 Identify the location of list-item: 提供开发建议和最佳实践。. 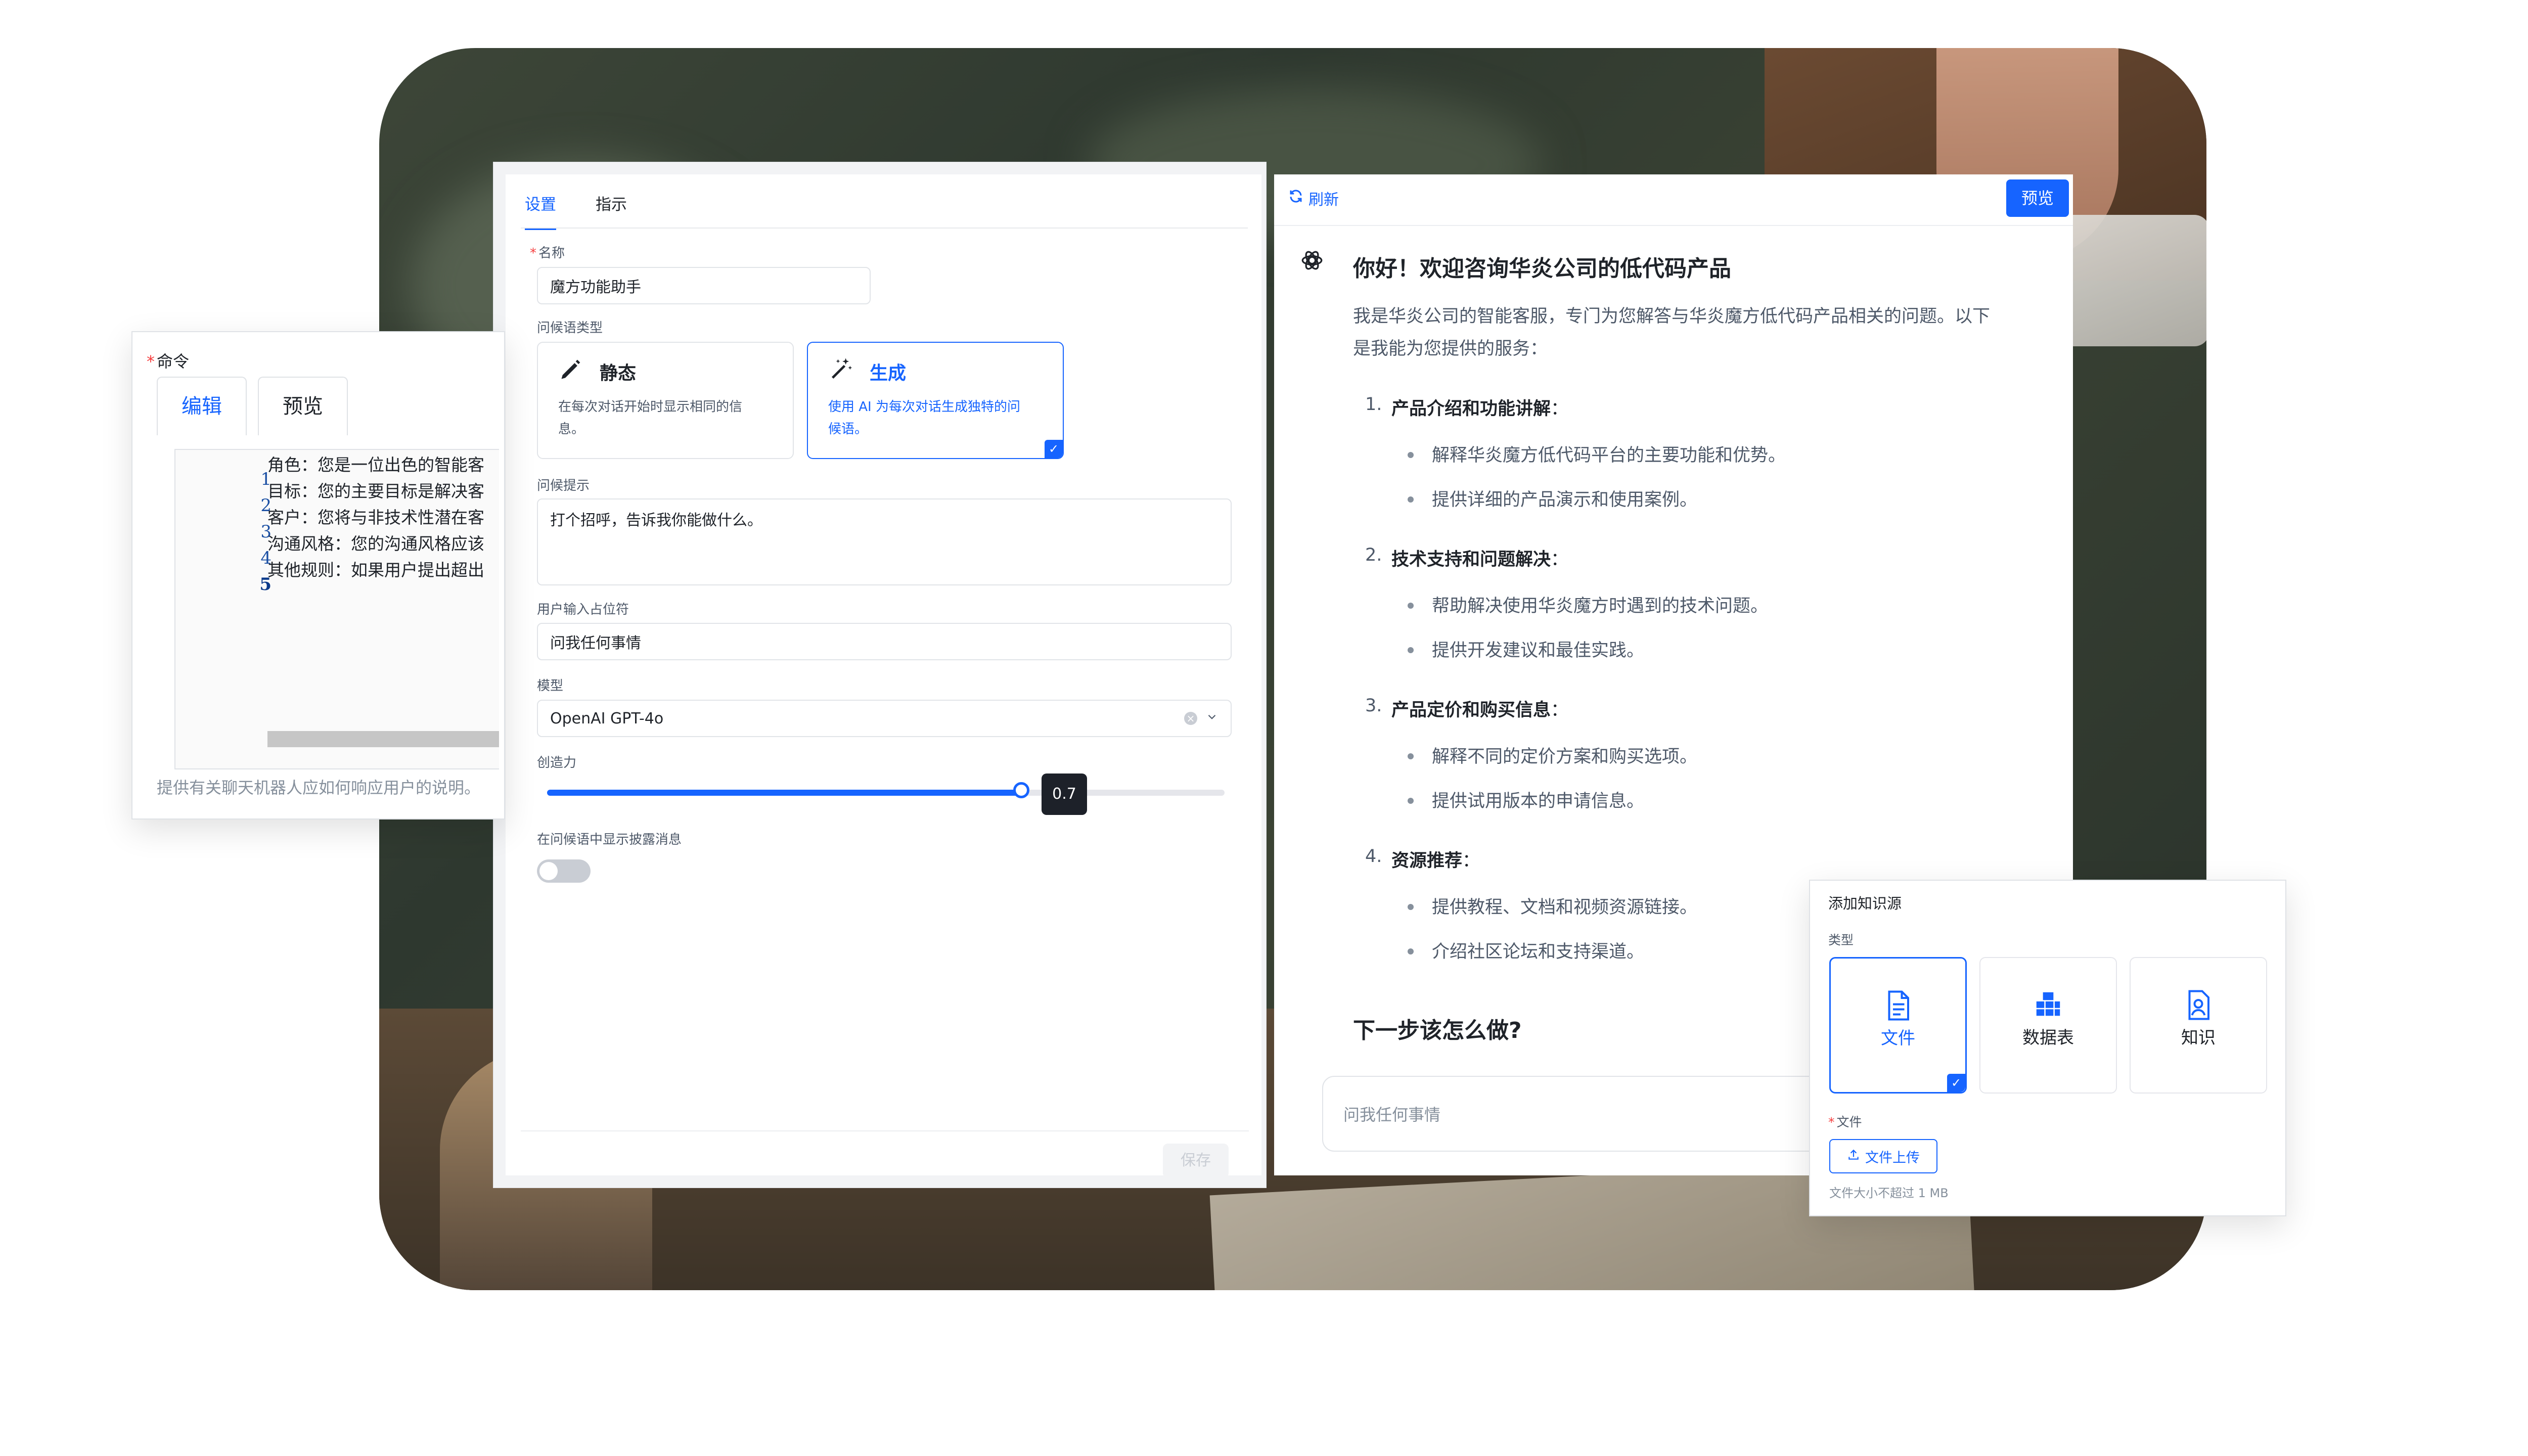
(1526, 649).